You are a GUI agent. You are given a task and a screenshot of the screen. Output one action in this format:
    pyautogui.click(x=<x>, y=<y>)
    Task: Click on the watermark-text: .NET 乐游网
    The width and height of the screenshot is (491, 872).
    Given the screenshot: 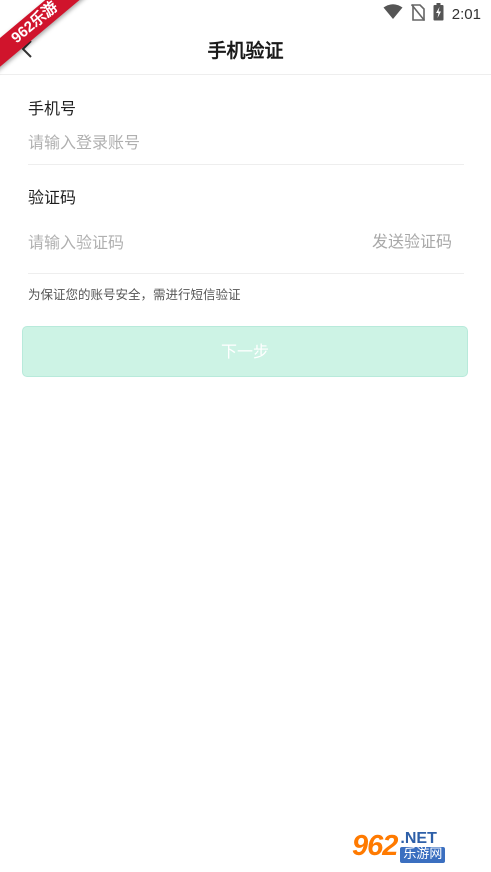 What is the action you would take?
    pyautogui.click(x=423, y=846)
    